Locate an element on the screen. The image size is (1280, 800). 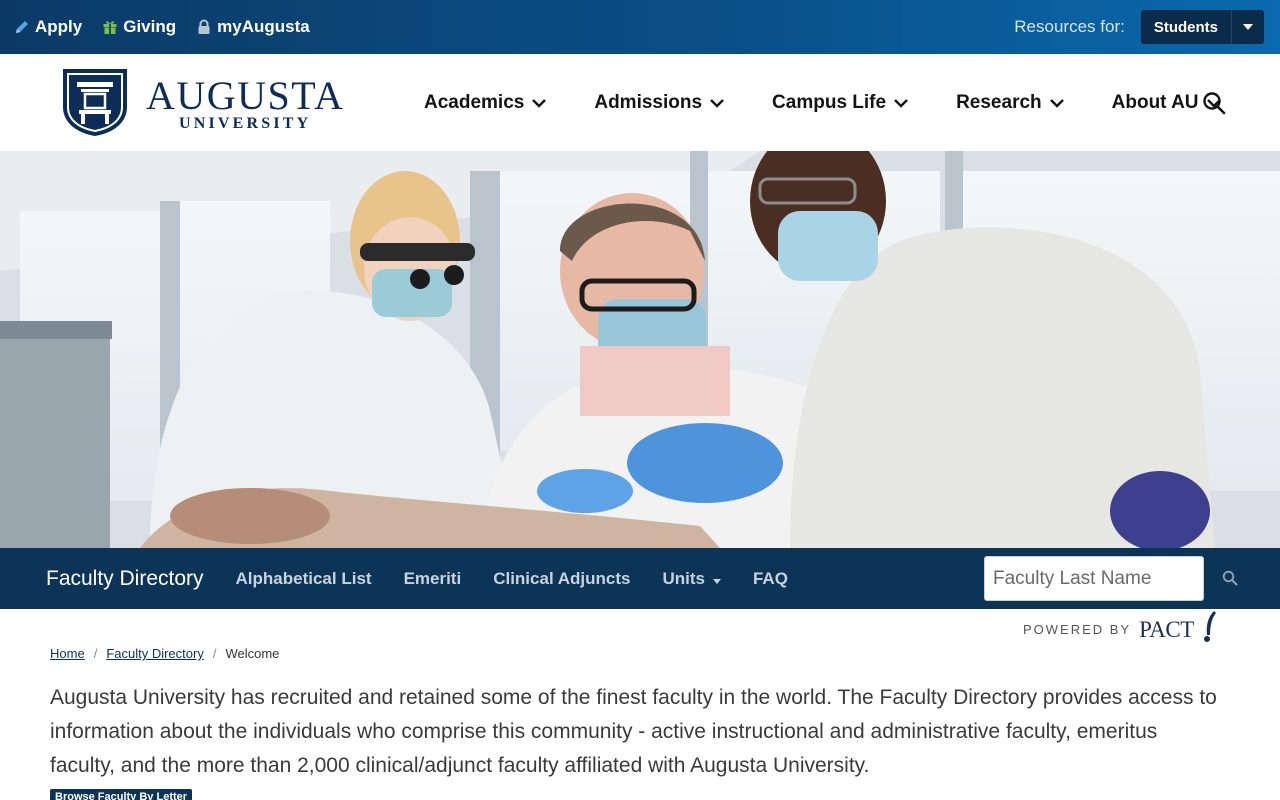
alphabetical-list-link: Alphabetical List is located at coordinates (304, 579).